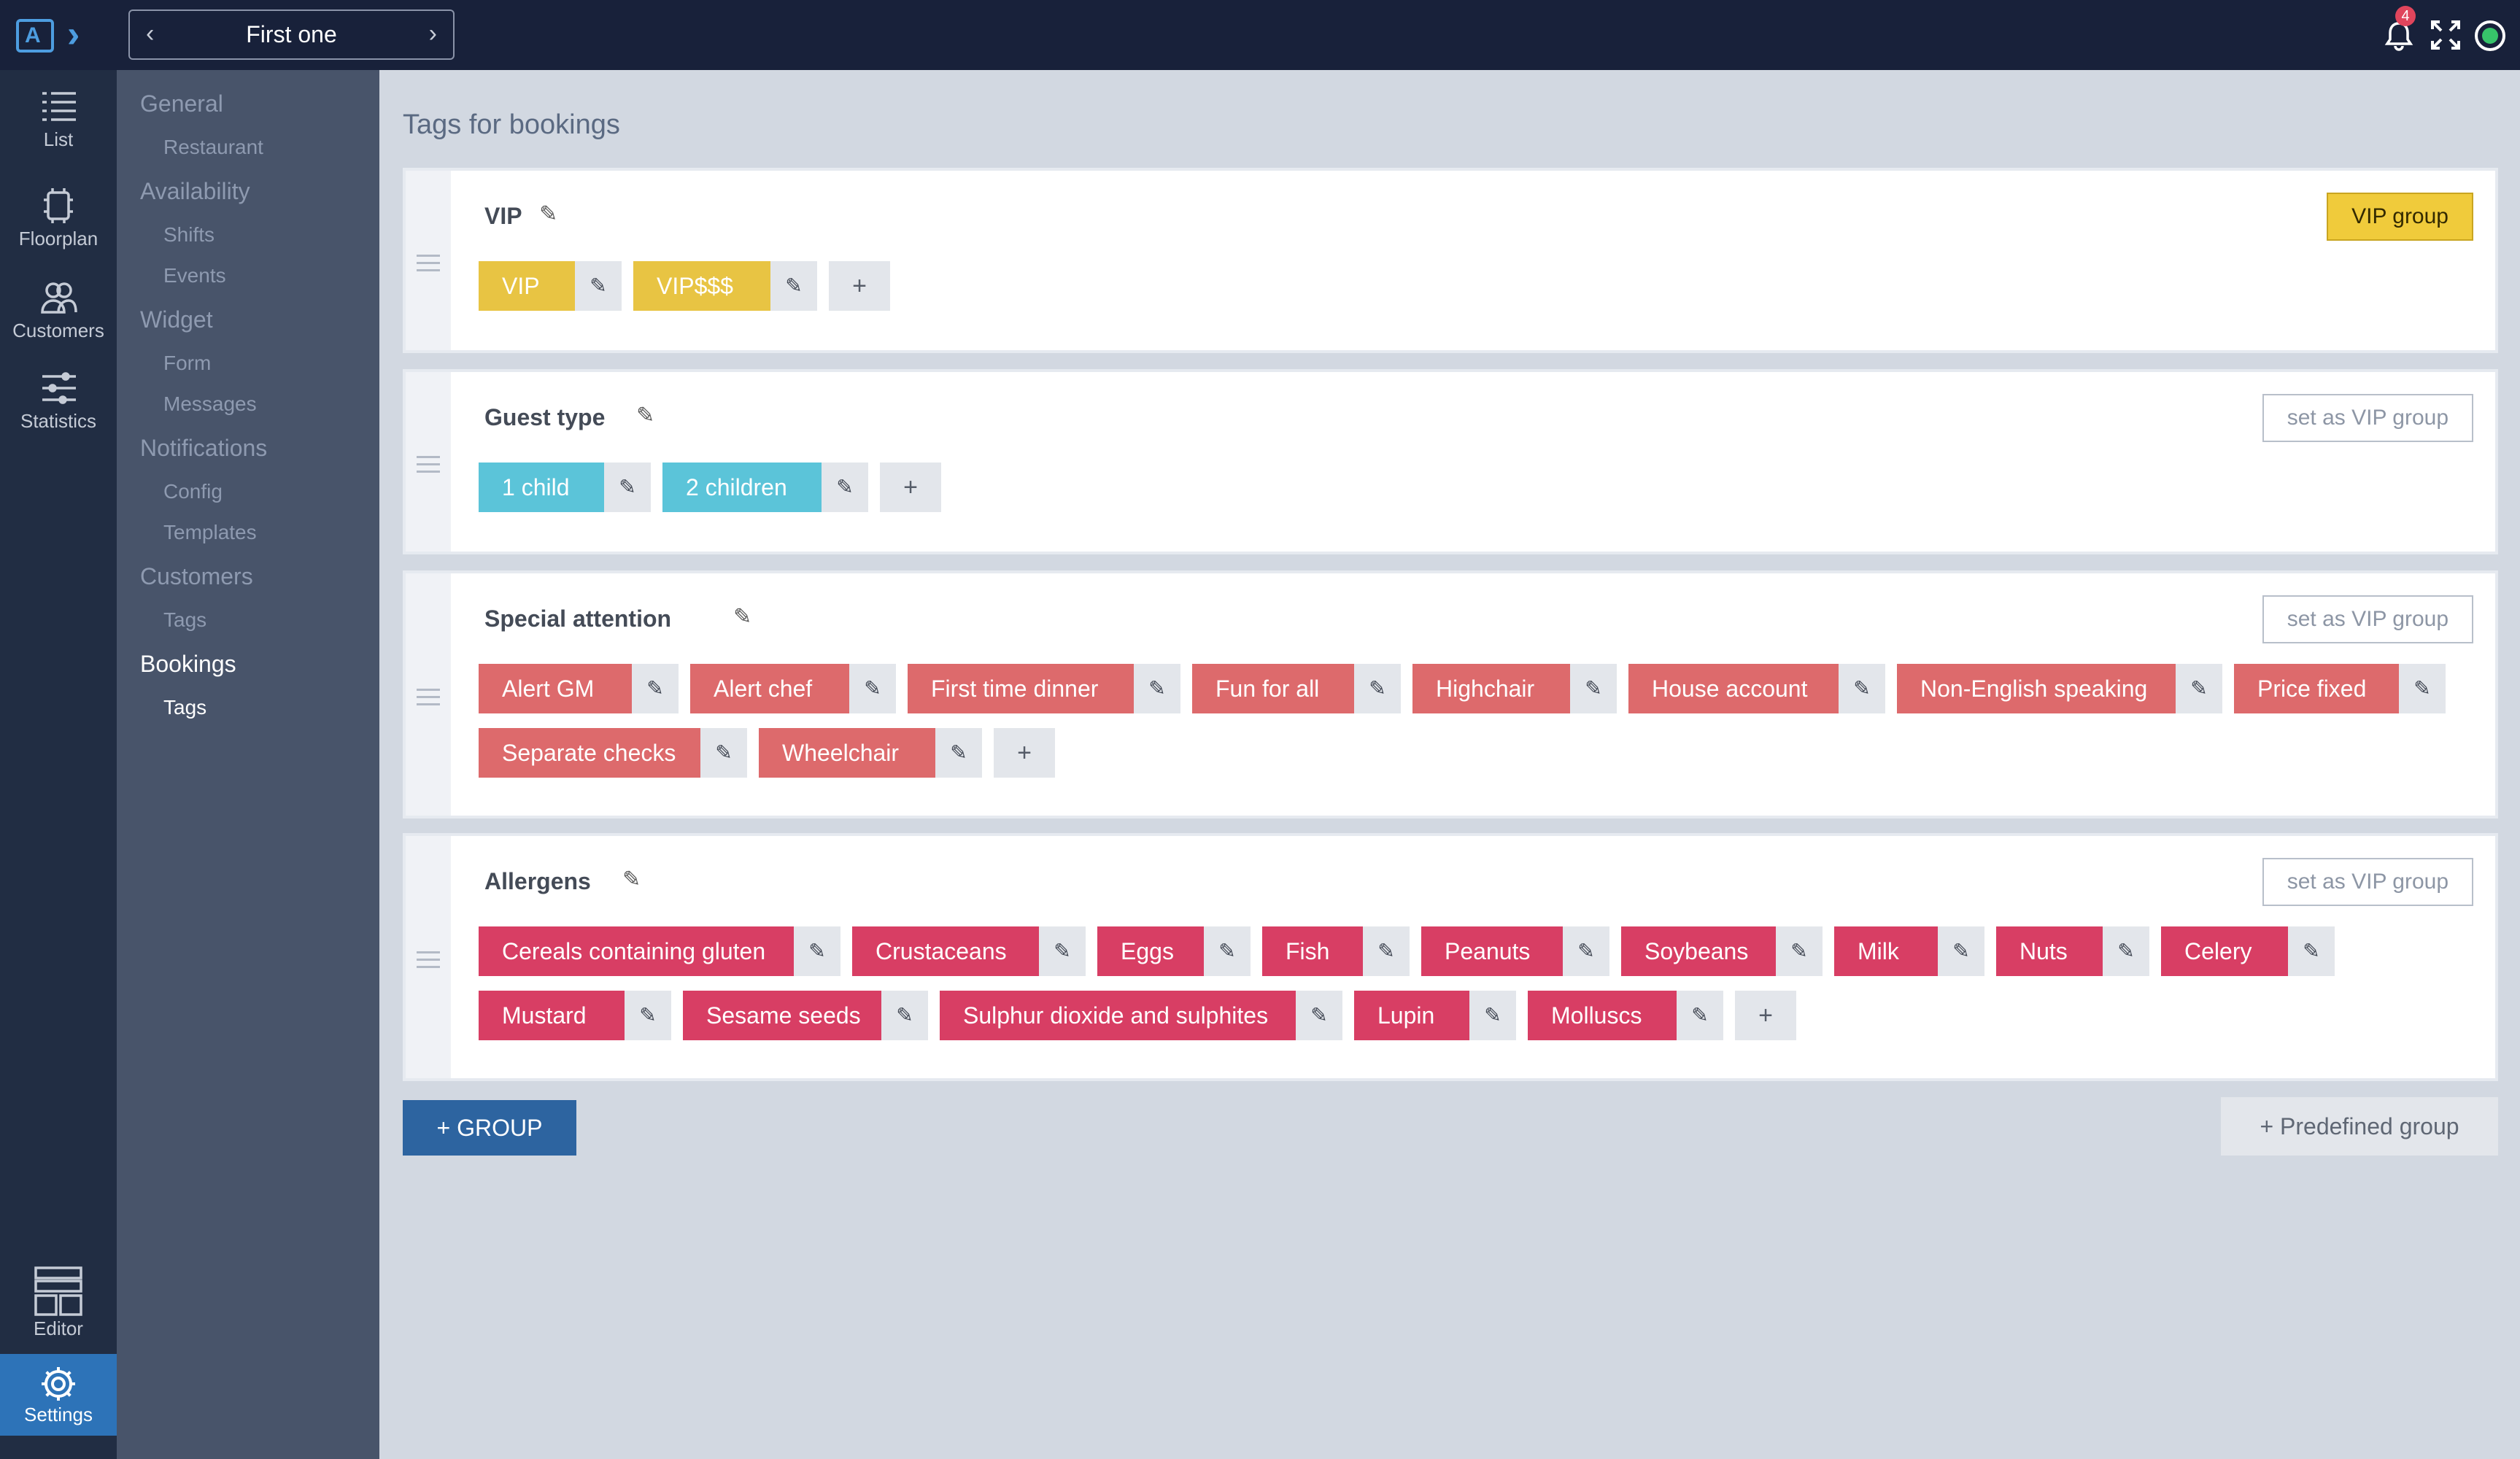  I want to click on tag-label: Alert GM, so click(556, 689).